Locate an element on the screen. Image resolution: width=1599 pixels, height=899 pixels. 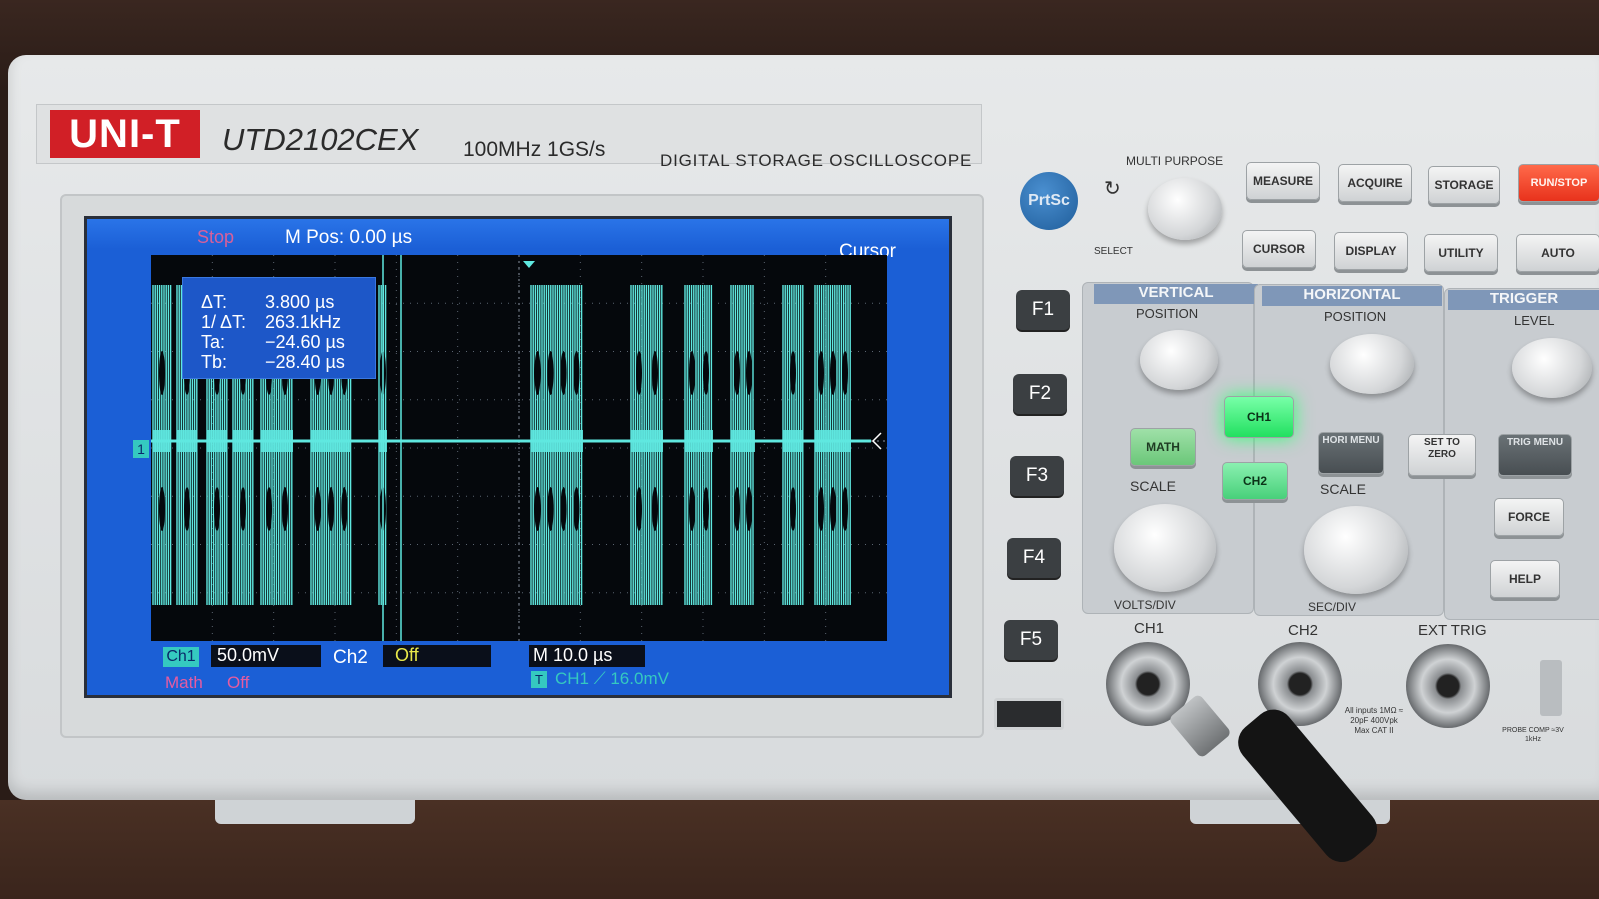
set-to-zero-button: SET TO ZERO is located at coordinates (1442, 455).